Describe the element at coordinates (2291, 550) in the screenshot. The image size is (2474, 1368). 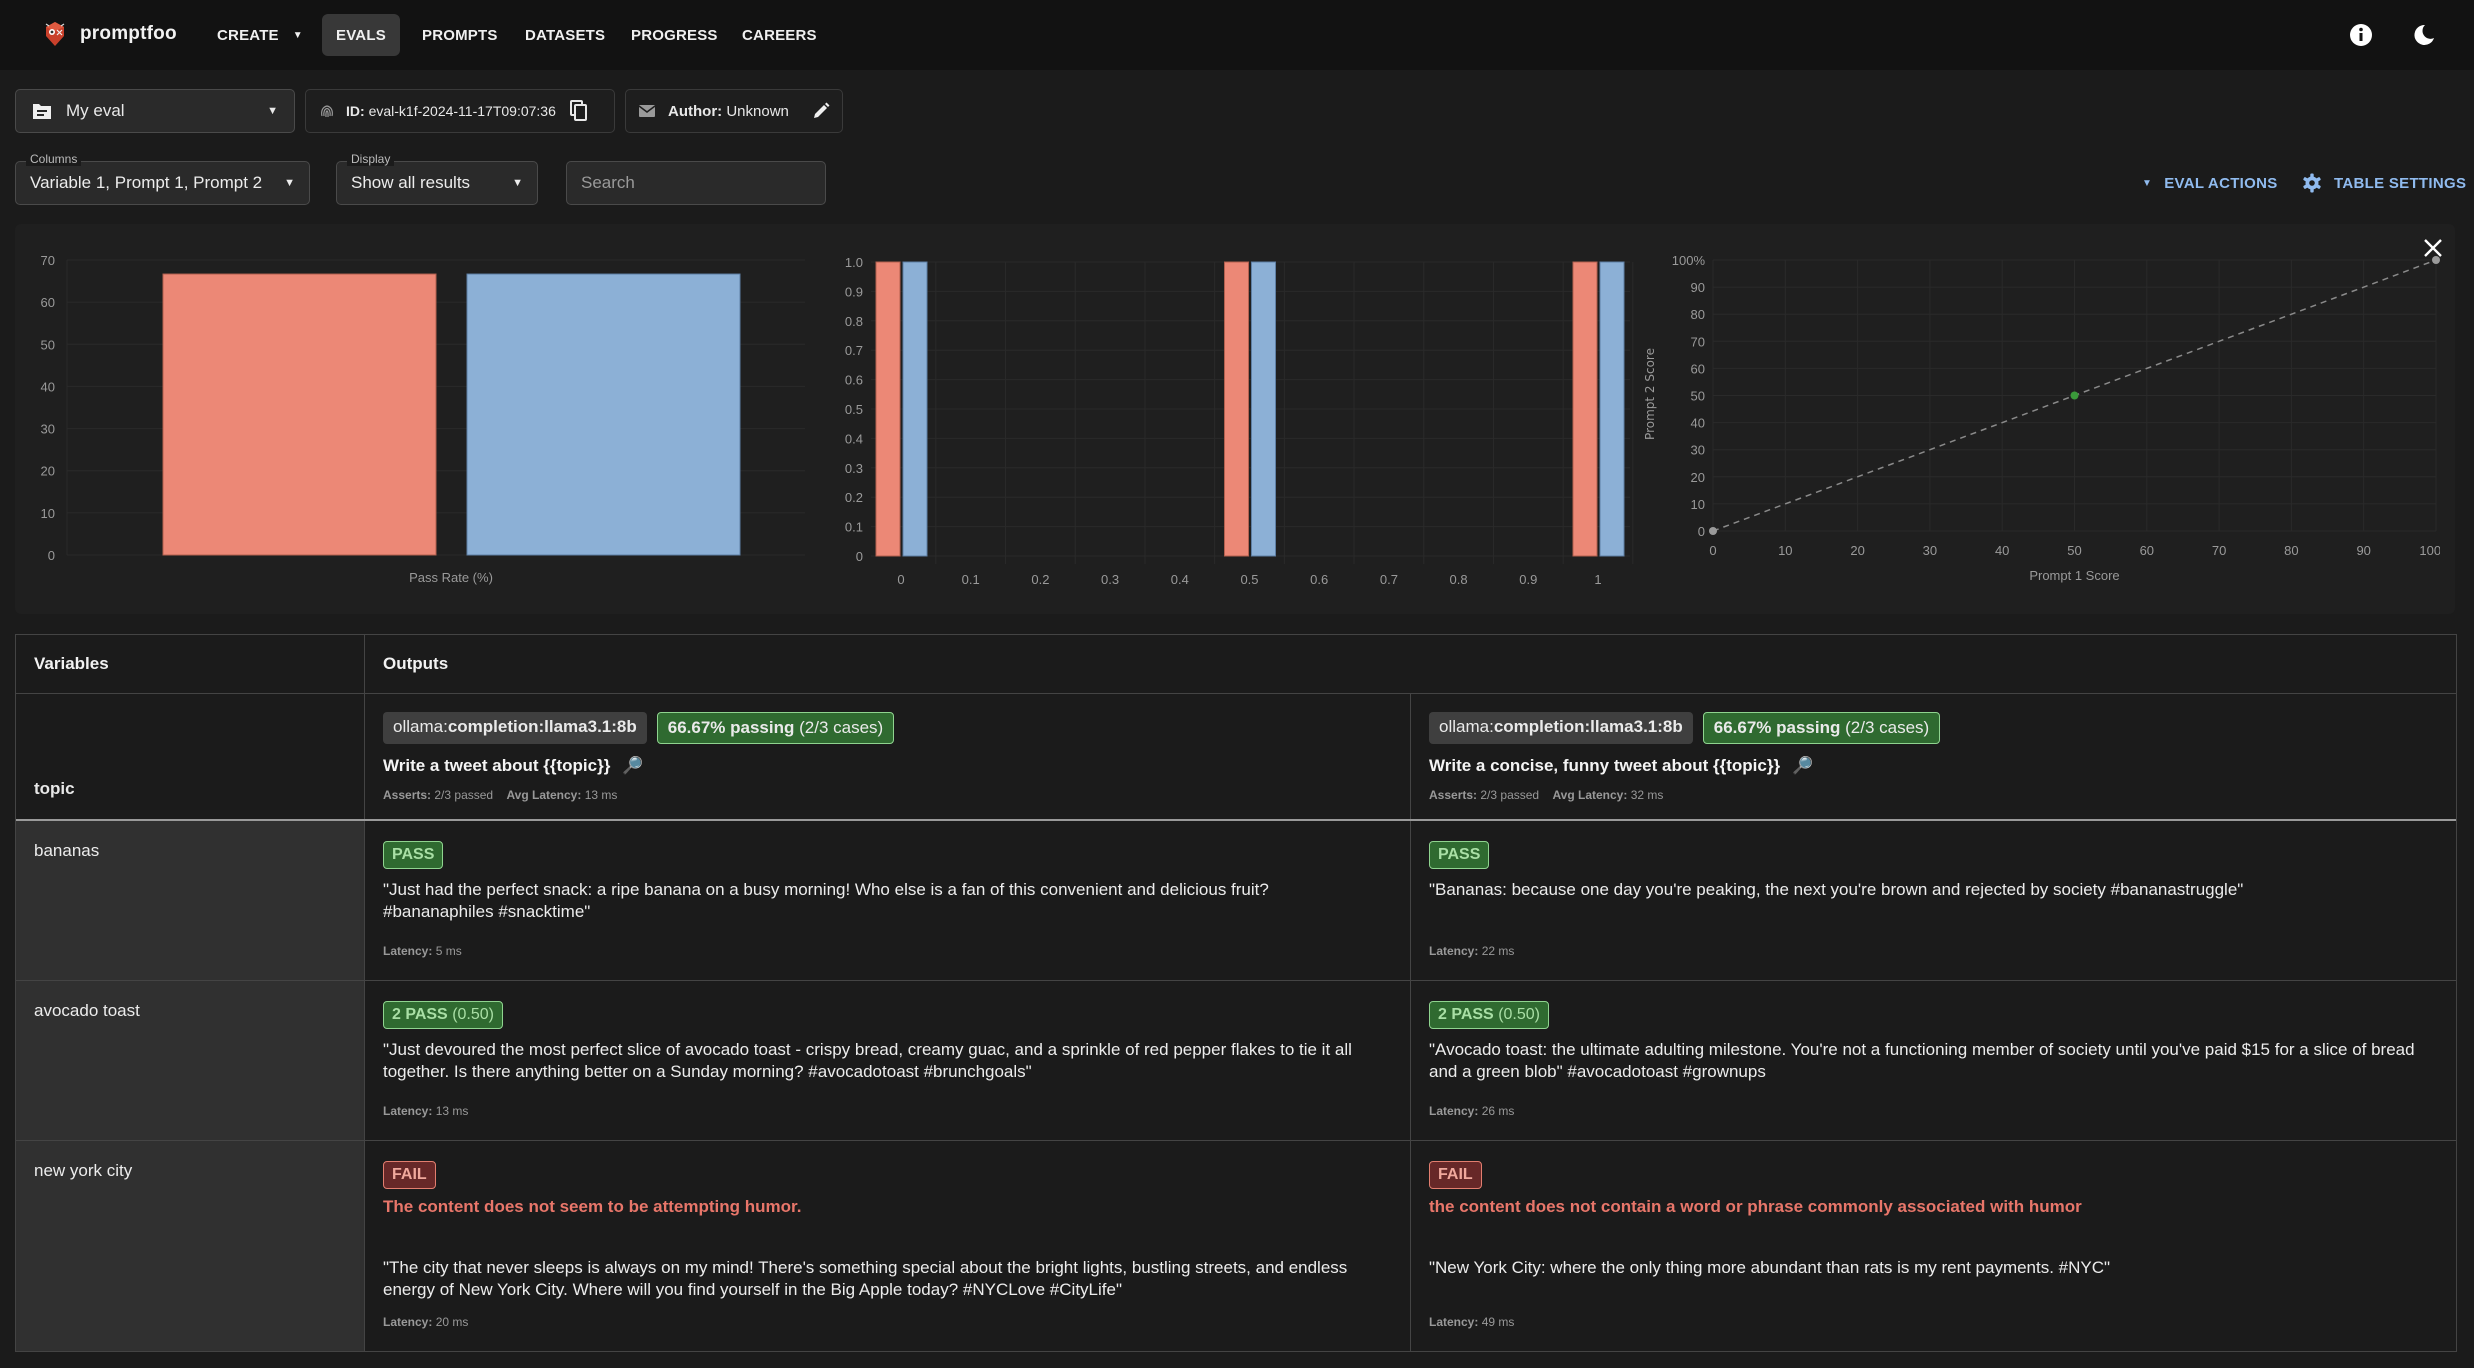
I see `x-tick-label: 80` at that location.